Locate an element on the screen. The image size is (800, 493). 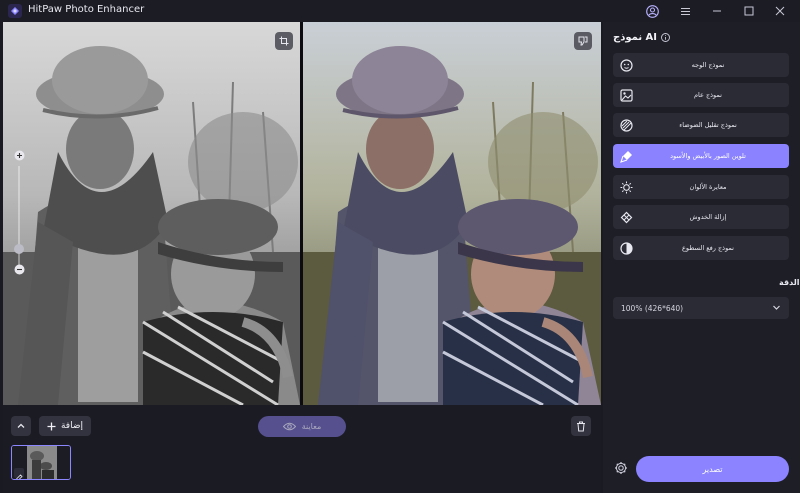
face-icon is located at coordinates (626, 65).